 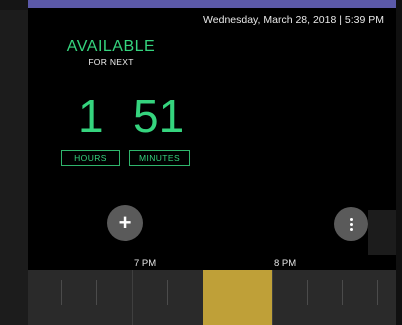 What do you see at coordinates (90, 158) in the screenshot?
I see `hours-label: HOURS` at bounding box center [90, 158].